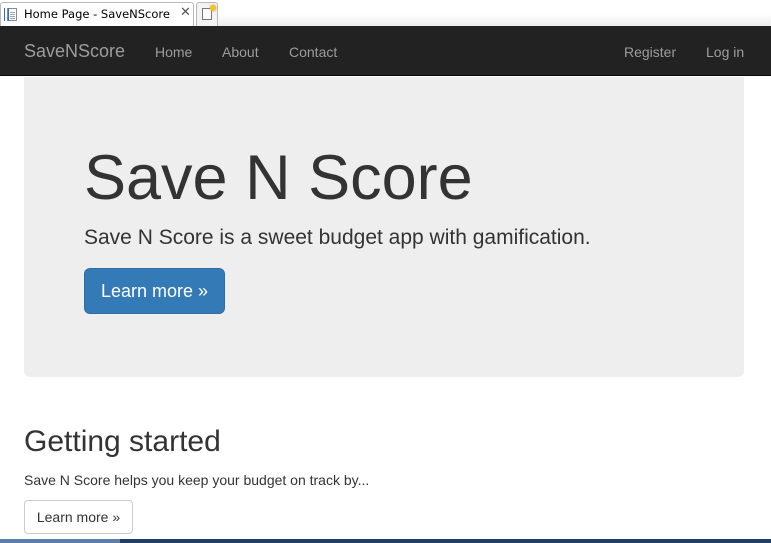 This screenshot has height=543, width=771. I want to click on nav-link-home: Home, so click(173, 52).